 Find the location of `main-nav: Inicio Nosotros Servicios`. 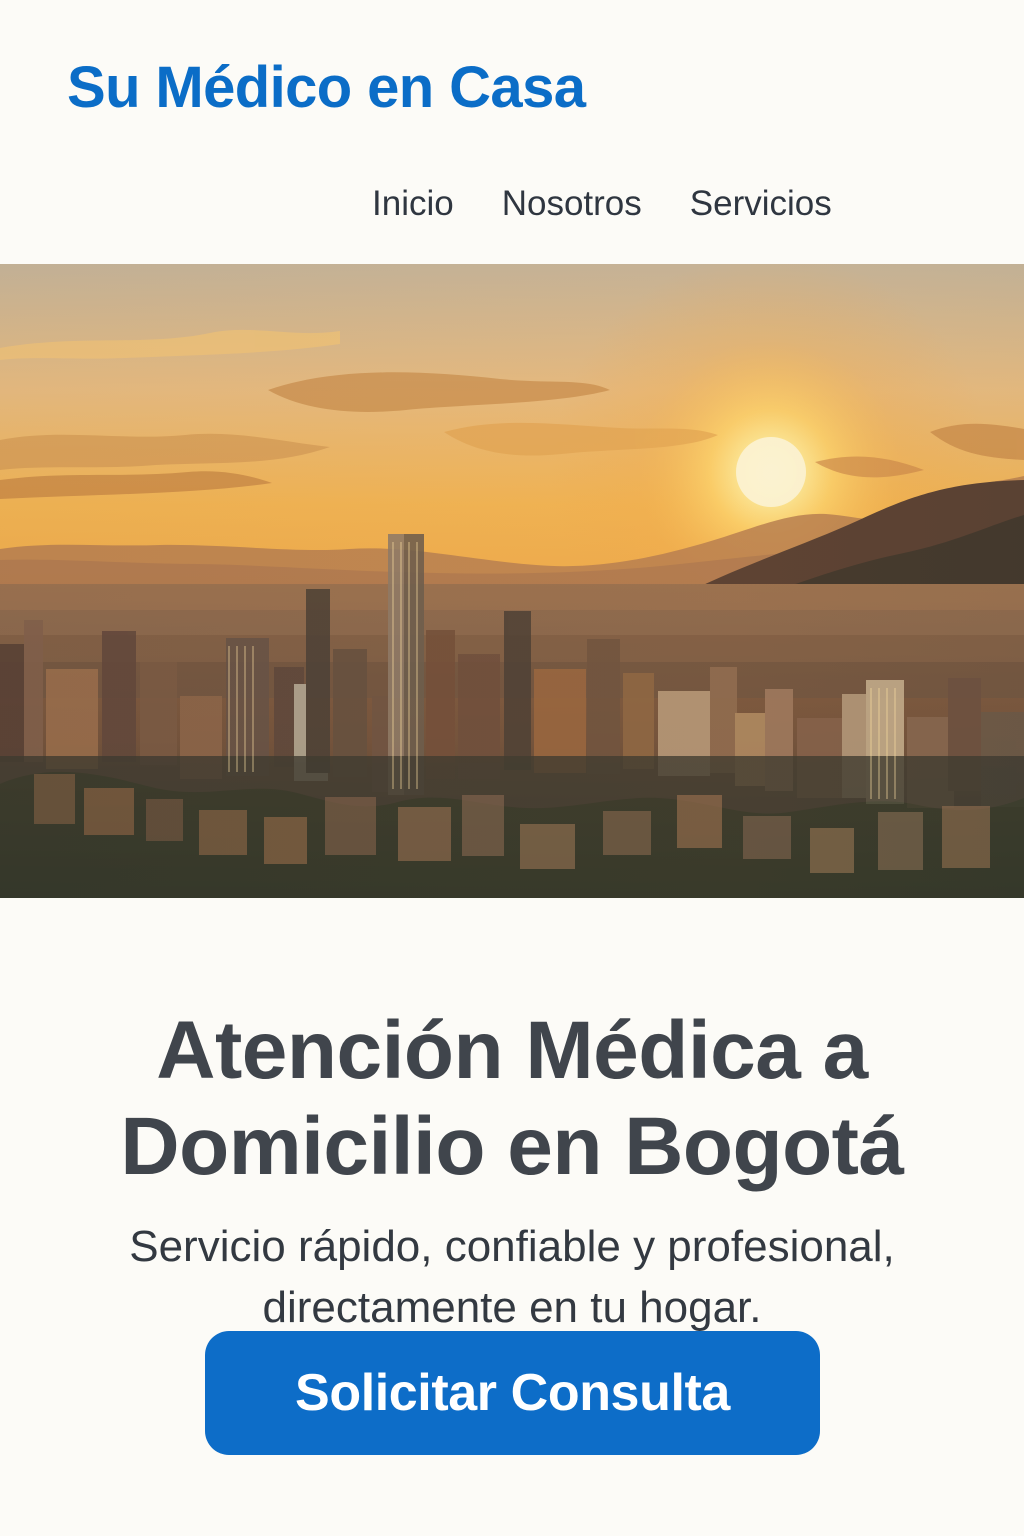

main-nav: Inicio Nosotros Servicios is located at coordinates (602, 204).